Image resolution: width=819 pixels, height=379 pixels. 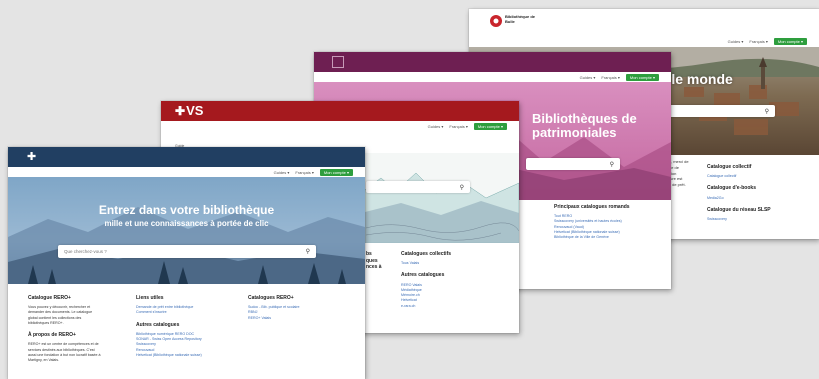 What do you see at coordinates (739, 209) in the screenshot?
I see `column-title: Catalogue du réseau SLSP` at bounding box center [739, 209].